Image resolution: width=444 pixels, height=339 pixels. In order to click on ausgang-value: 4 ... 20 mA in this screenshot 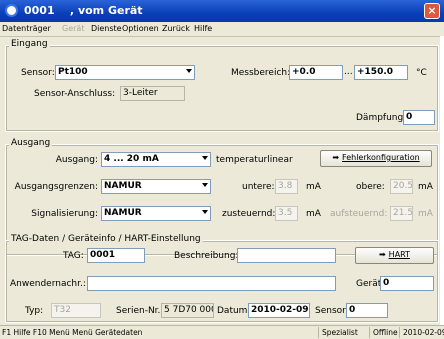, I will do `click(131, 159)`.